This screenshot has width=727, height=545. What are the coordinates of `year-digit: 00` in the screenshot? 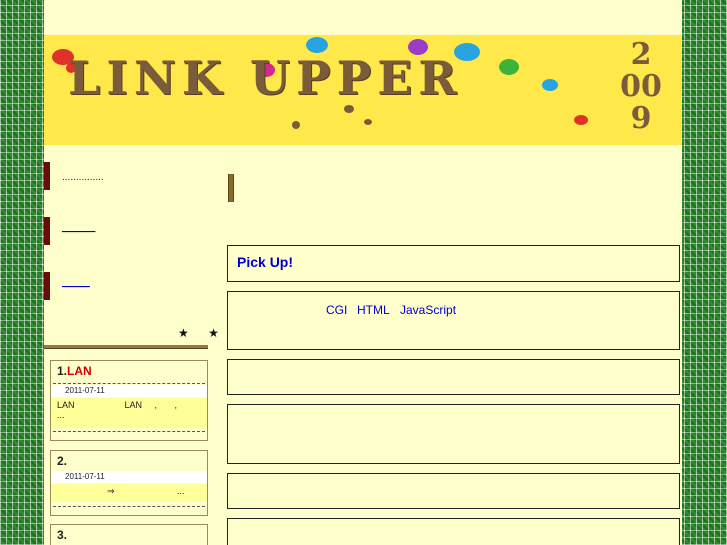 It's located at (641, 86).